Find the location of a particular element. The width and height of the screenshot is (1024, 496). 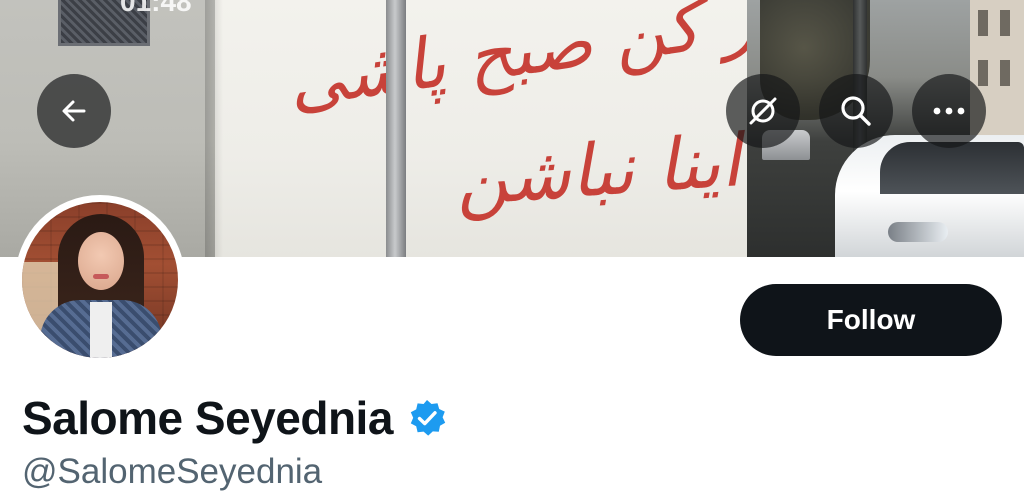

more-horizontal-icon is located at coordinates (949, 111).